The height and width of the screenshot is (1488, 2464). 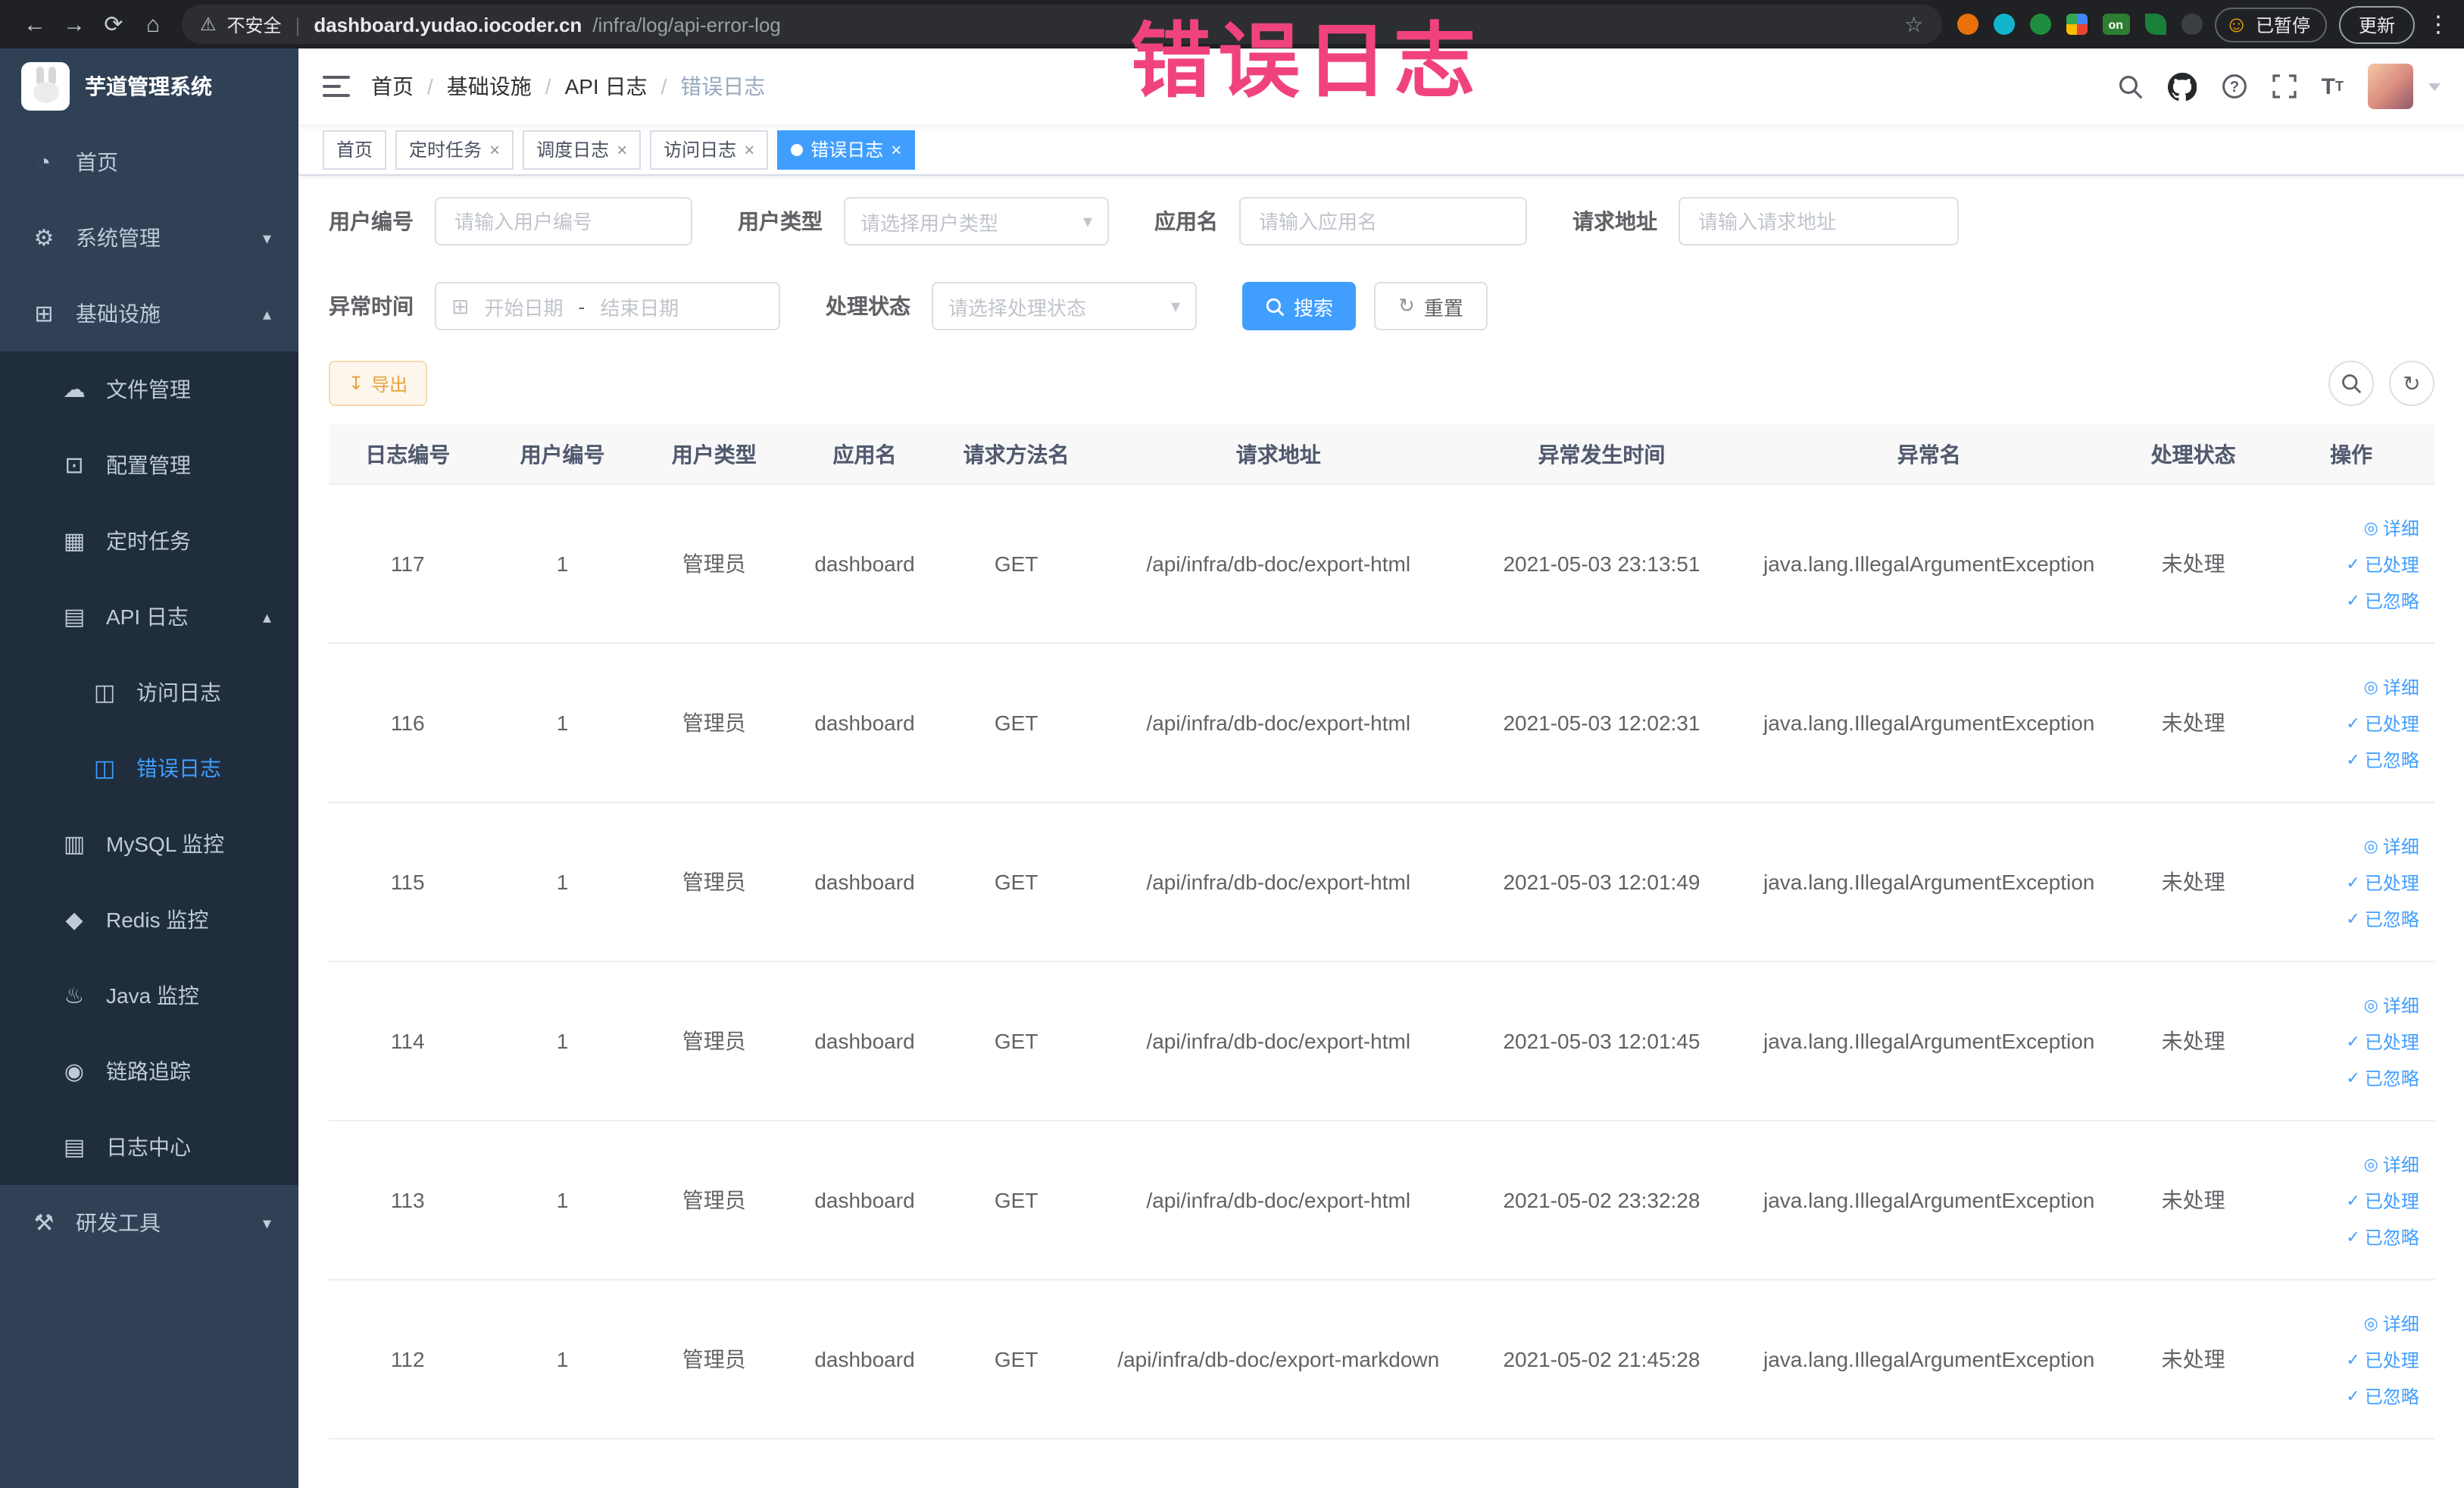 What do you see at coordinates (149, 1223) in the screenshot?
I see `sidebar-item-dev-tools: ⚒ 研发工具 ▾` at bounding box center [149, 1223].